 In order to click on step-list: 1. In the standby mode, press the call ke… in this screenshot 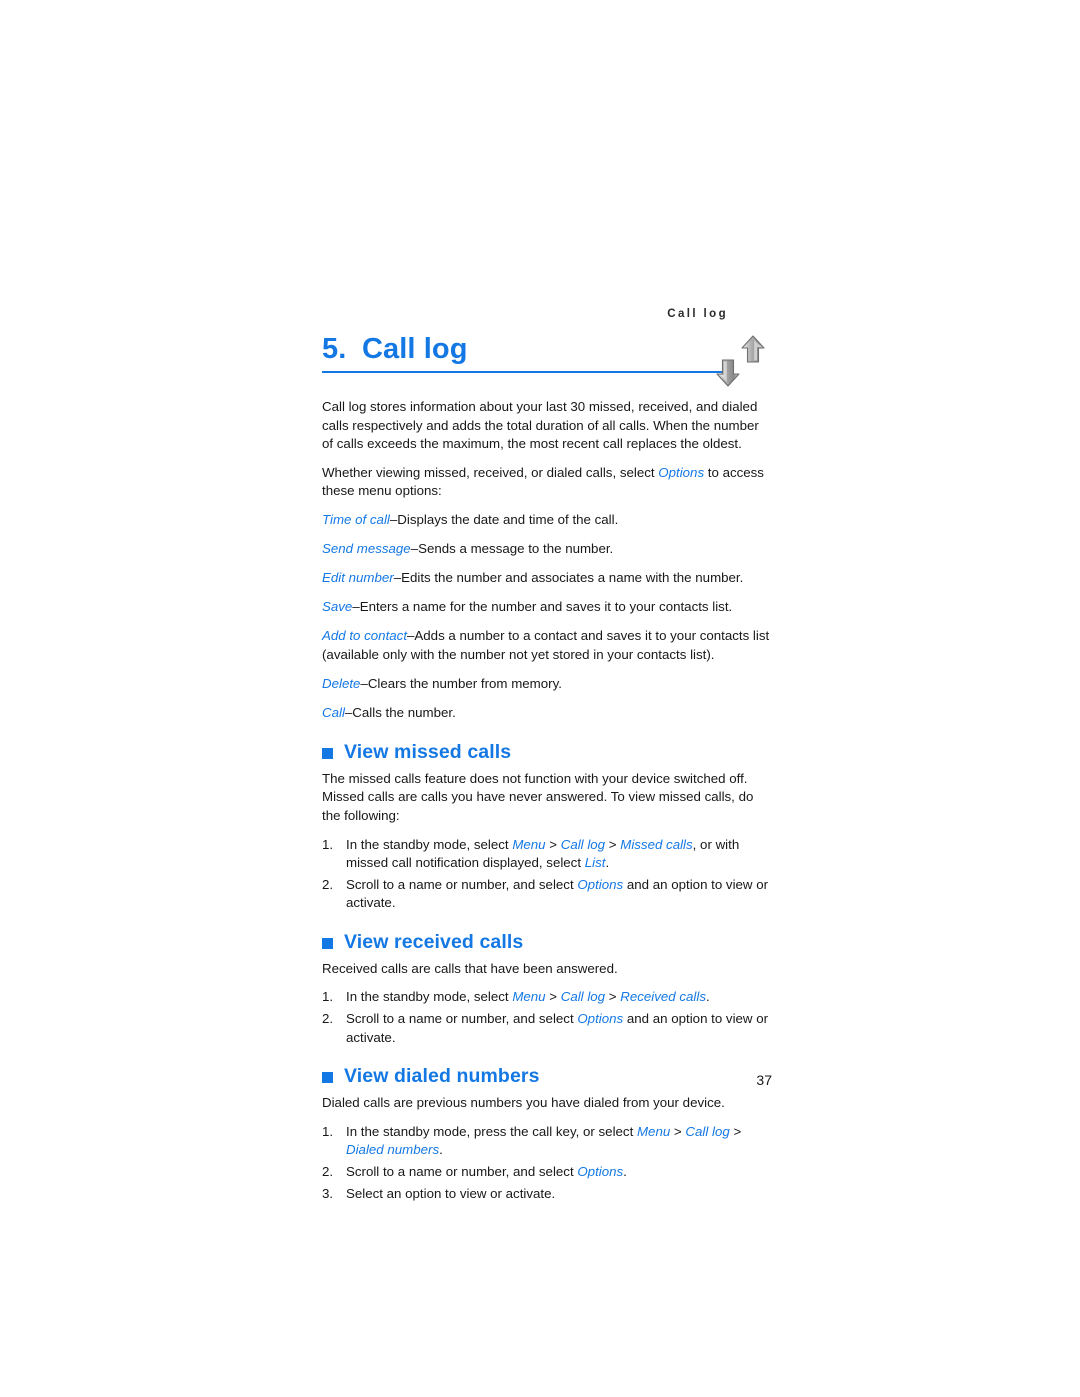, I will do `click(547, 1163)`.